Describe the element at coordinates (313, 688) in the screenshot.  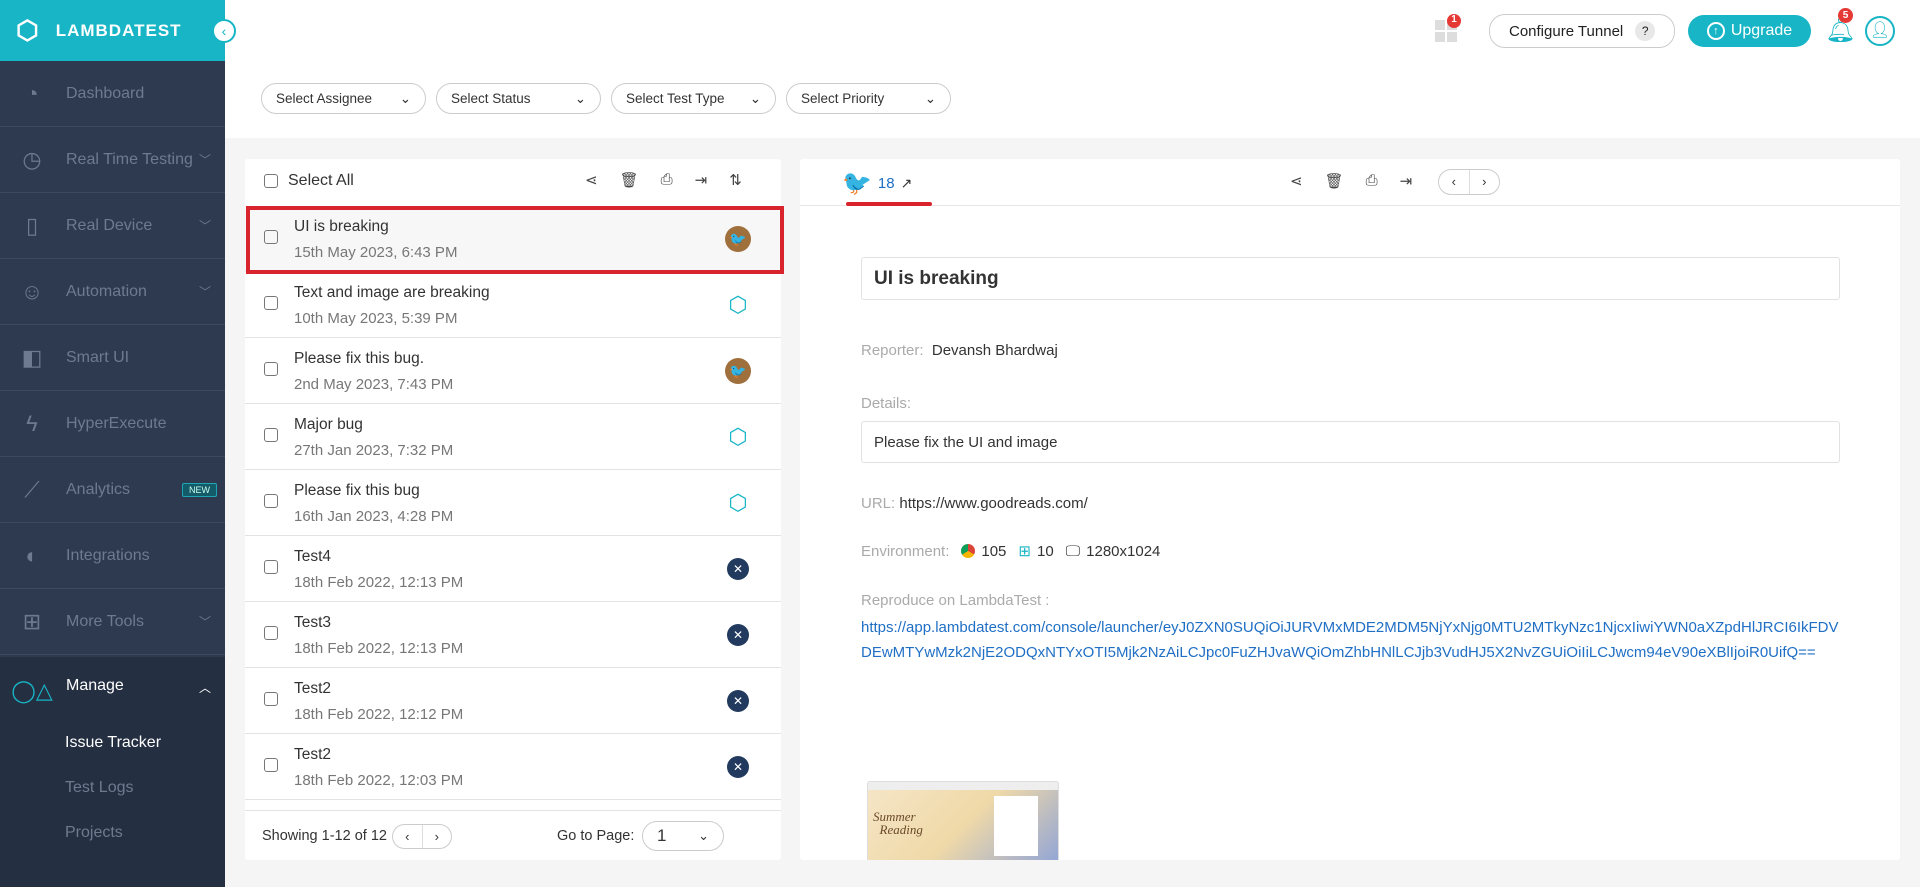
I see `issue-title: Test2` at that location.